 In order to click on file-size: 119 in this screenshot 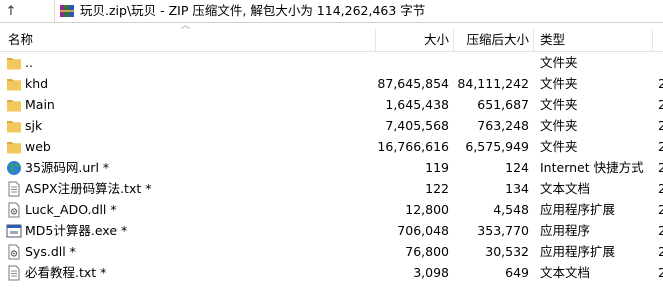, I will do `click(437, 167)`.